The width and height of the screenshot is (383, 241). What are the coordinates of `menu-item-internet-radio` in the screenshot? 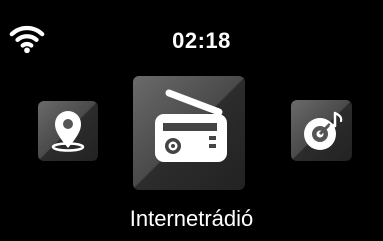 It's located at (189, 133).